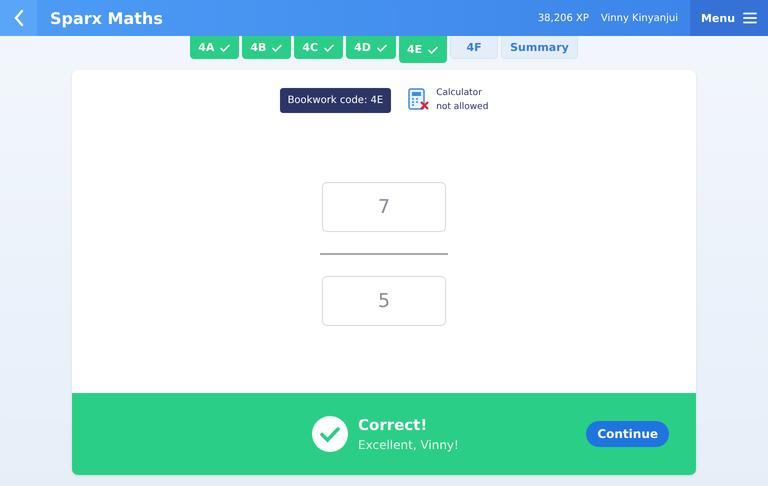 The width and height of the screenshot is (768, 486). Describe the element at coordinates (336, 100) in the screenshot. I see `bookwork-code: Bookwork code: 4E` at that location.